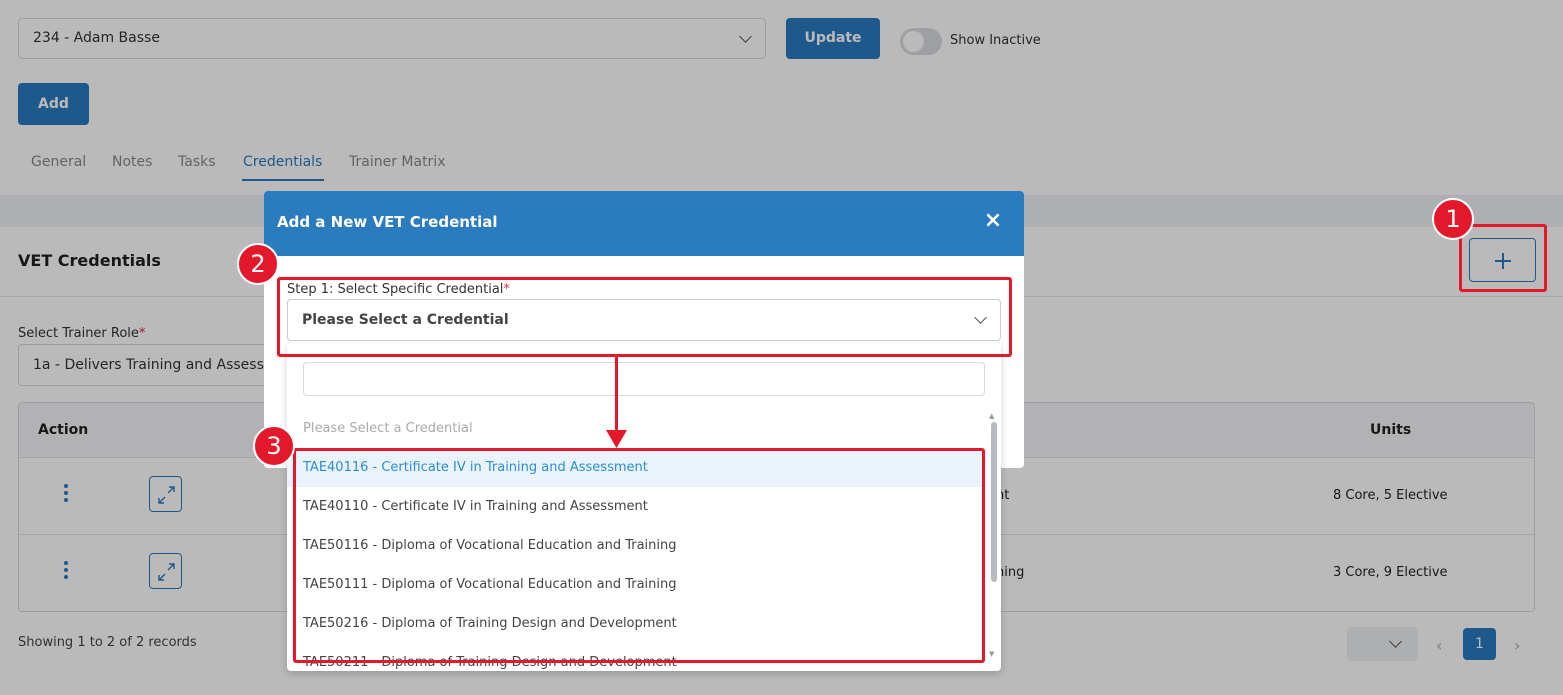 This screenshot has height=695, width=1563. I want to click on close-icon: ×, so click(993, 221).